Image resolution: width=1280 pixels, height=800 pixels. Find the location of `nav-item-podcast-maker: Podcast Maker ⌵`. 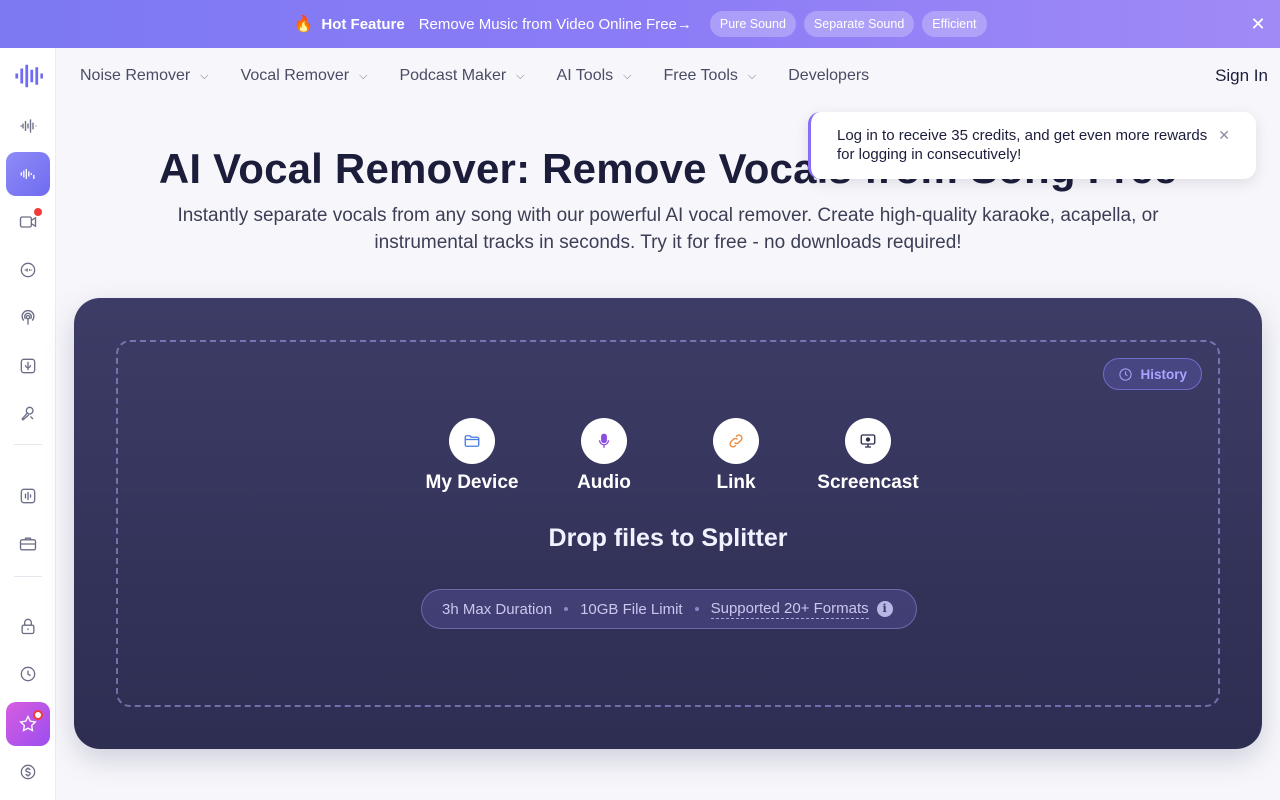

nav-item-podcast-maker: Podcast Maker ⌵ is located at coordinates (461, 76).